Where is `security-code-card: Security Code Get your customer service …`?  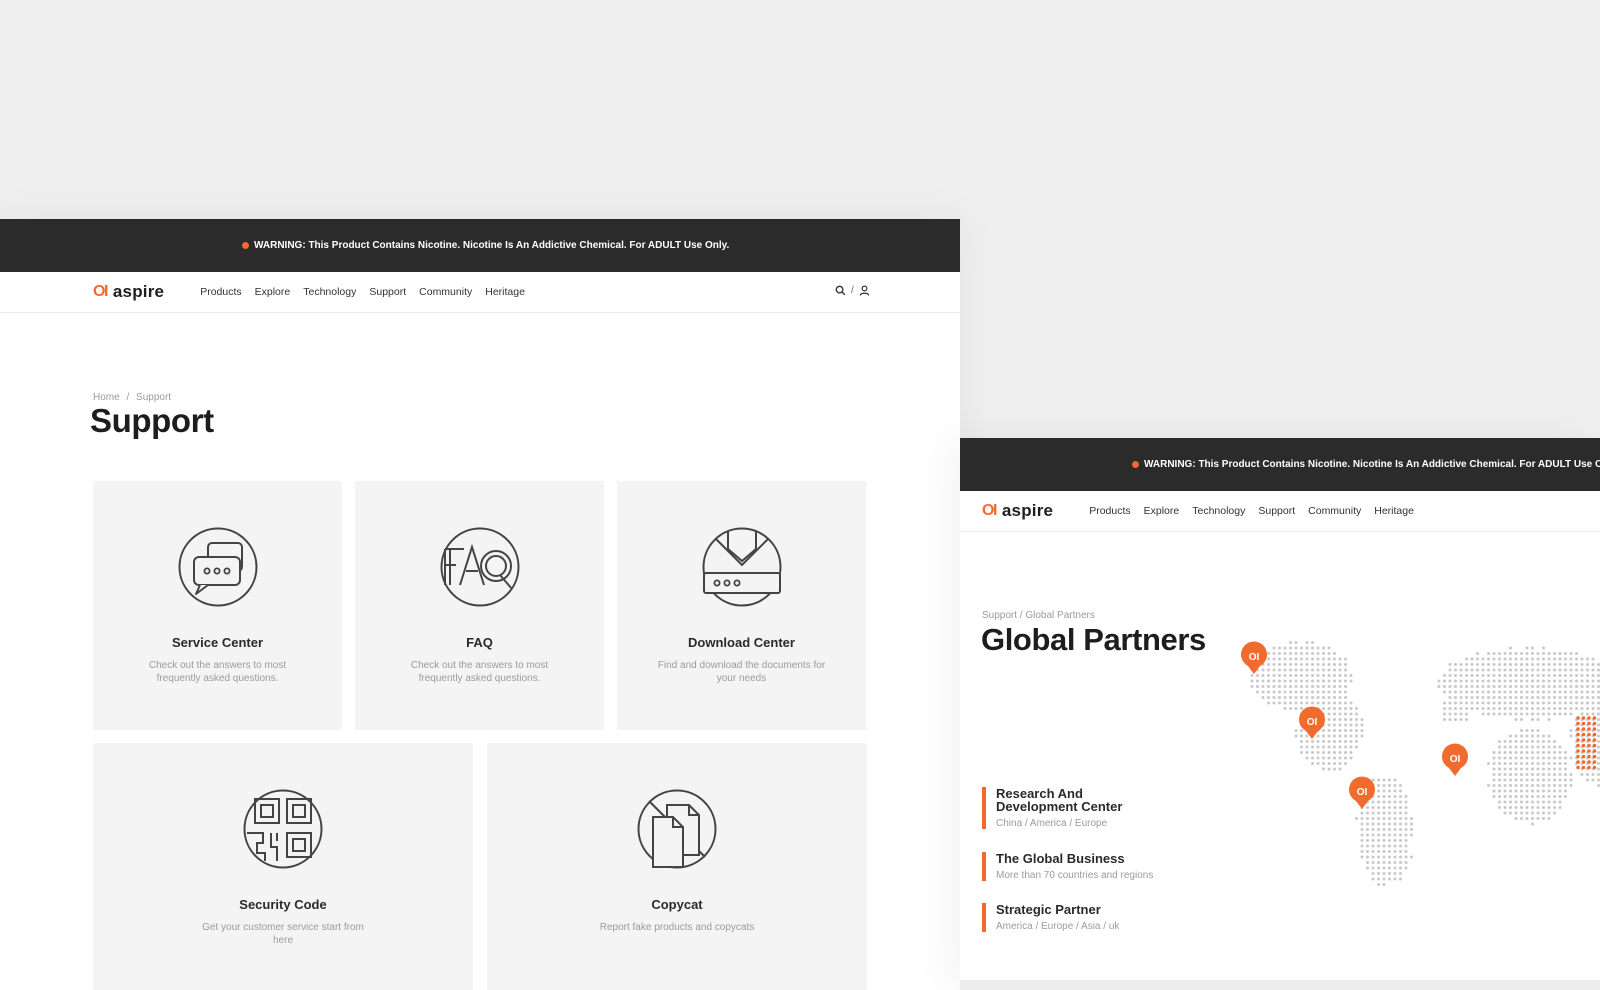
security-code-card: Security Code Get your customer service … is located at coordinates (283, 866).